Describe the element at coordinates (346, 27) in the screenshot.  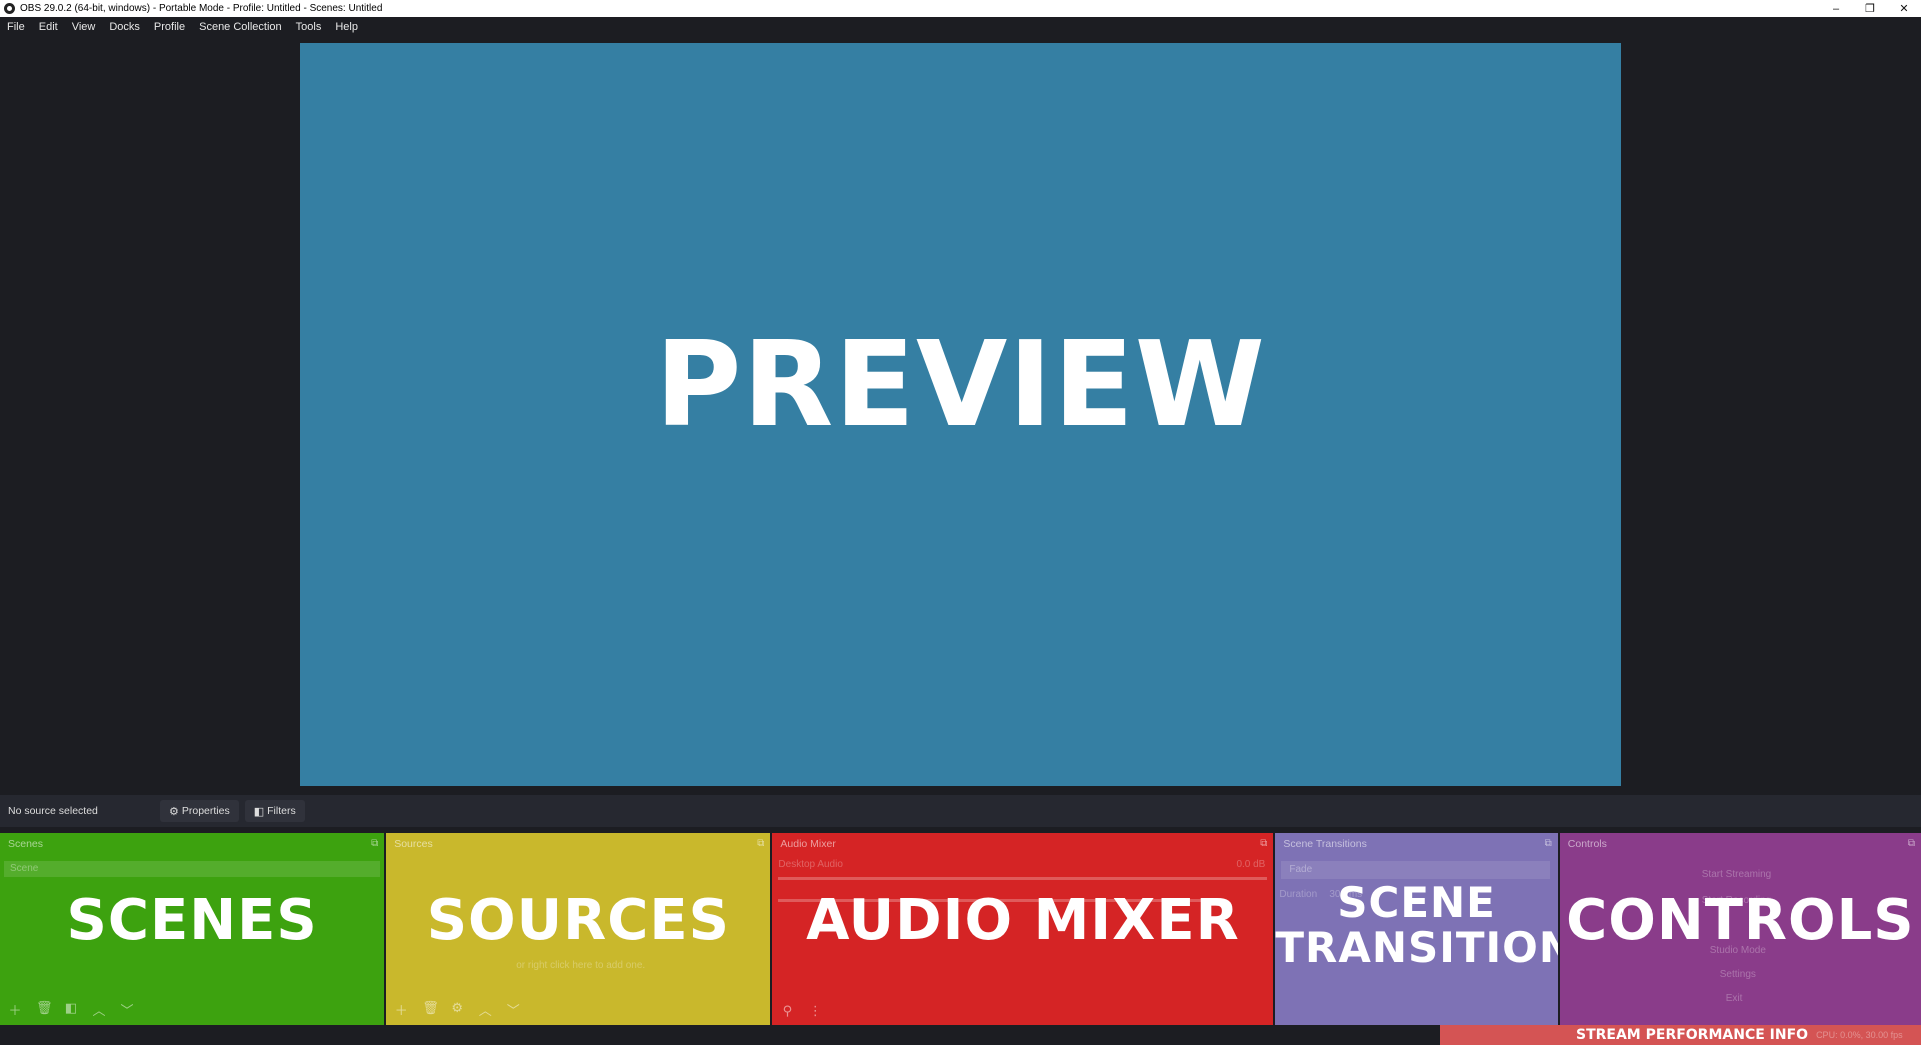
I see `menu-help: Help` at that location.